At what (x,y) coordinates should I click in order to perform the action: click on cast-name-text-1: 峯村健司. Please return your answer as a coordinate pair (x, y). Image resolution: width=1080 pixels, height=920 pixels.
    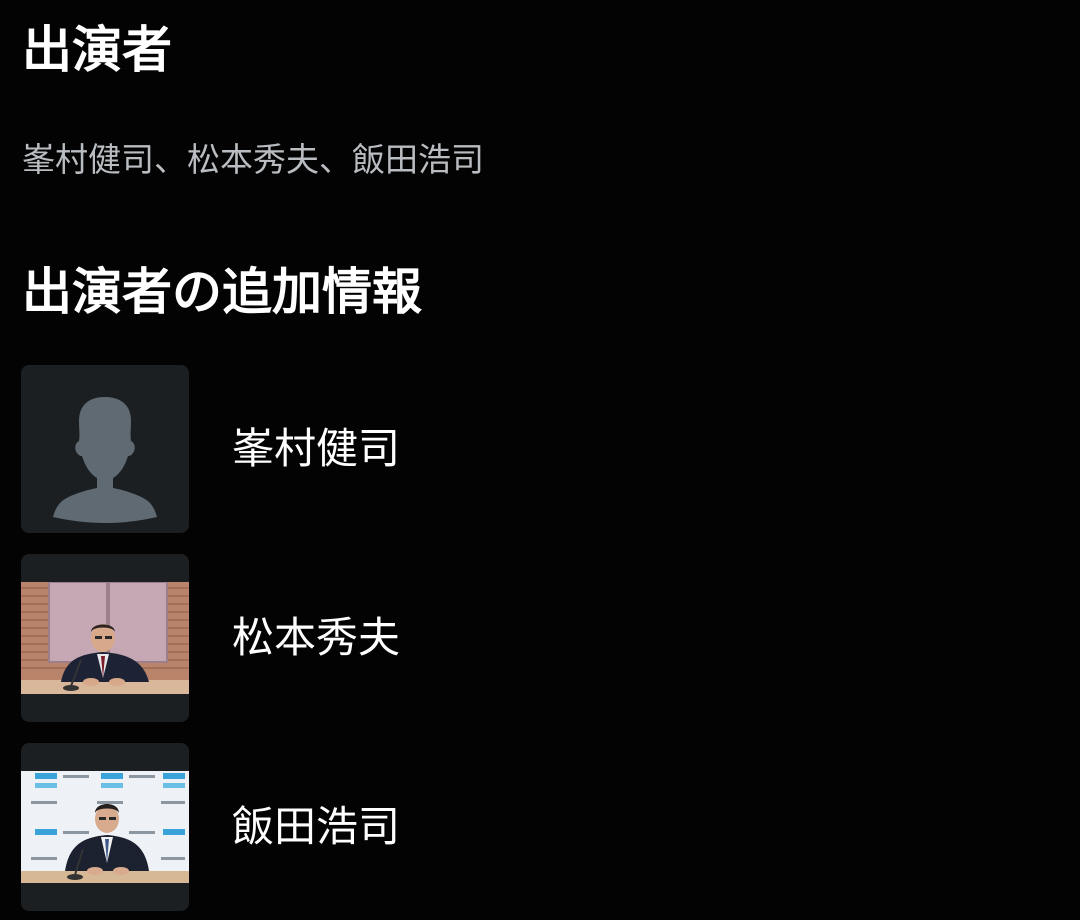
    Looking at the image, I should click on (88, 159).